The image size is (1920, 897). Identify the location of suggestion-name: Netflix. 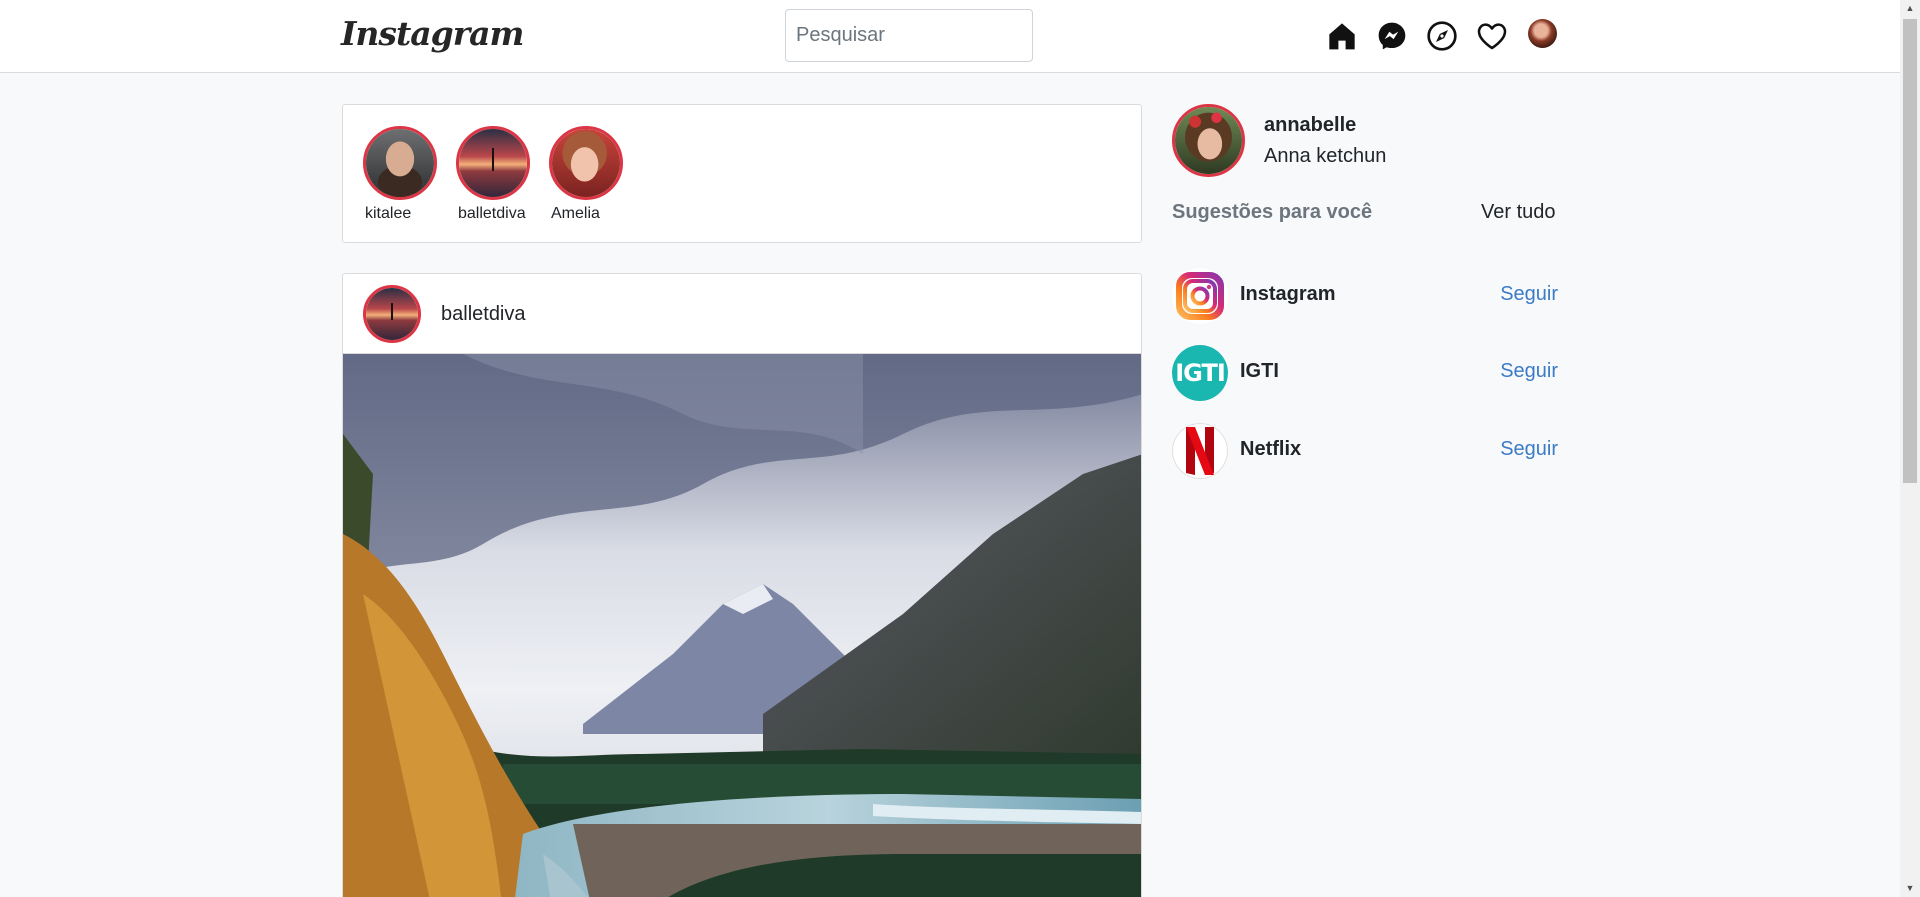
(1270, 449).